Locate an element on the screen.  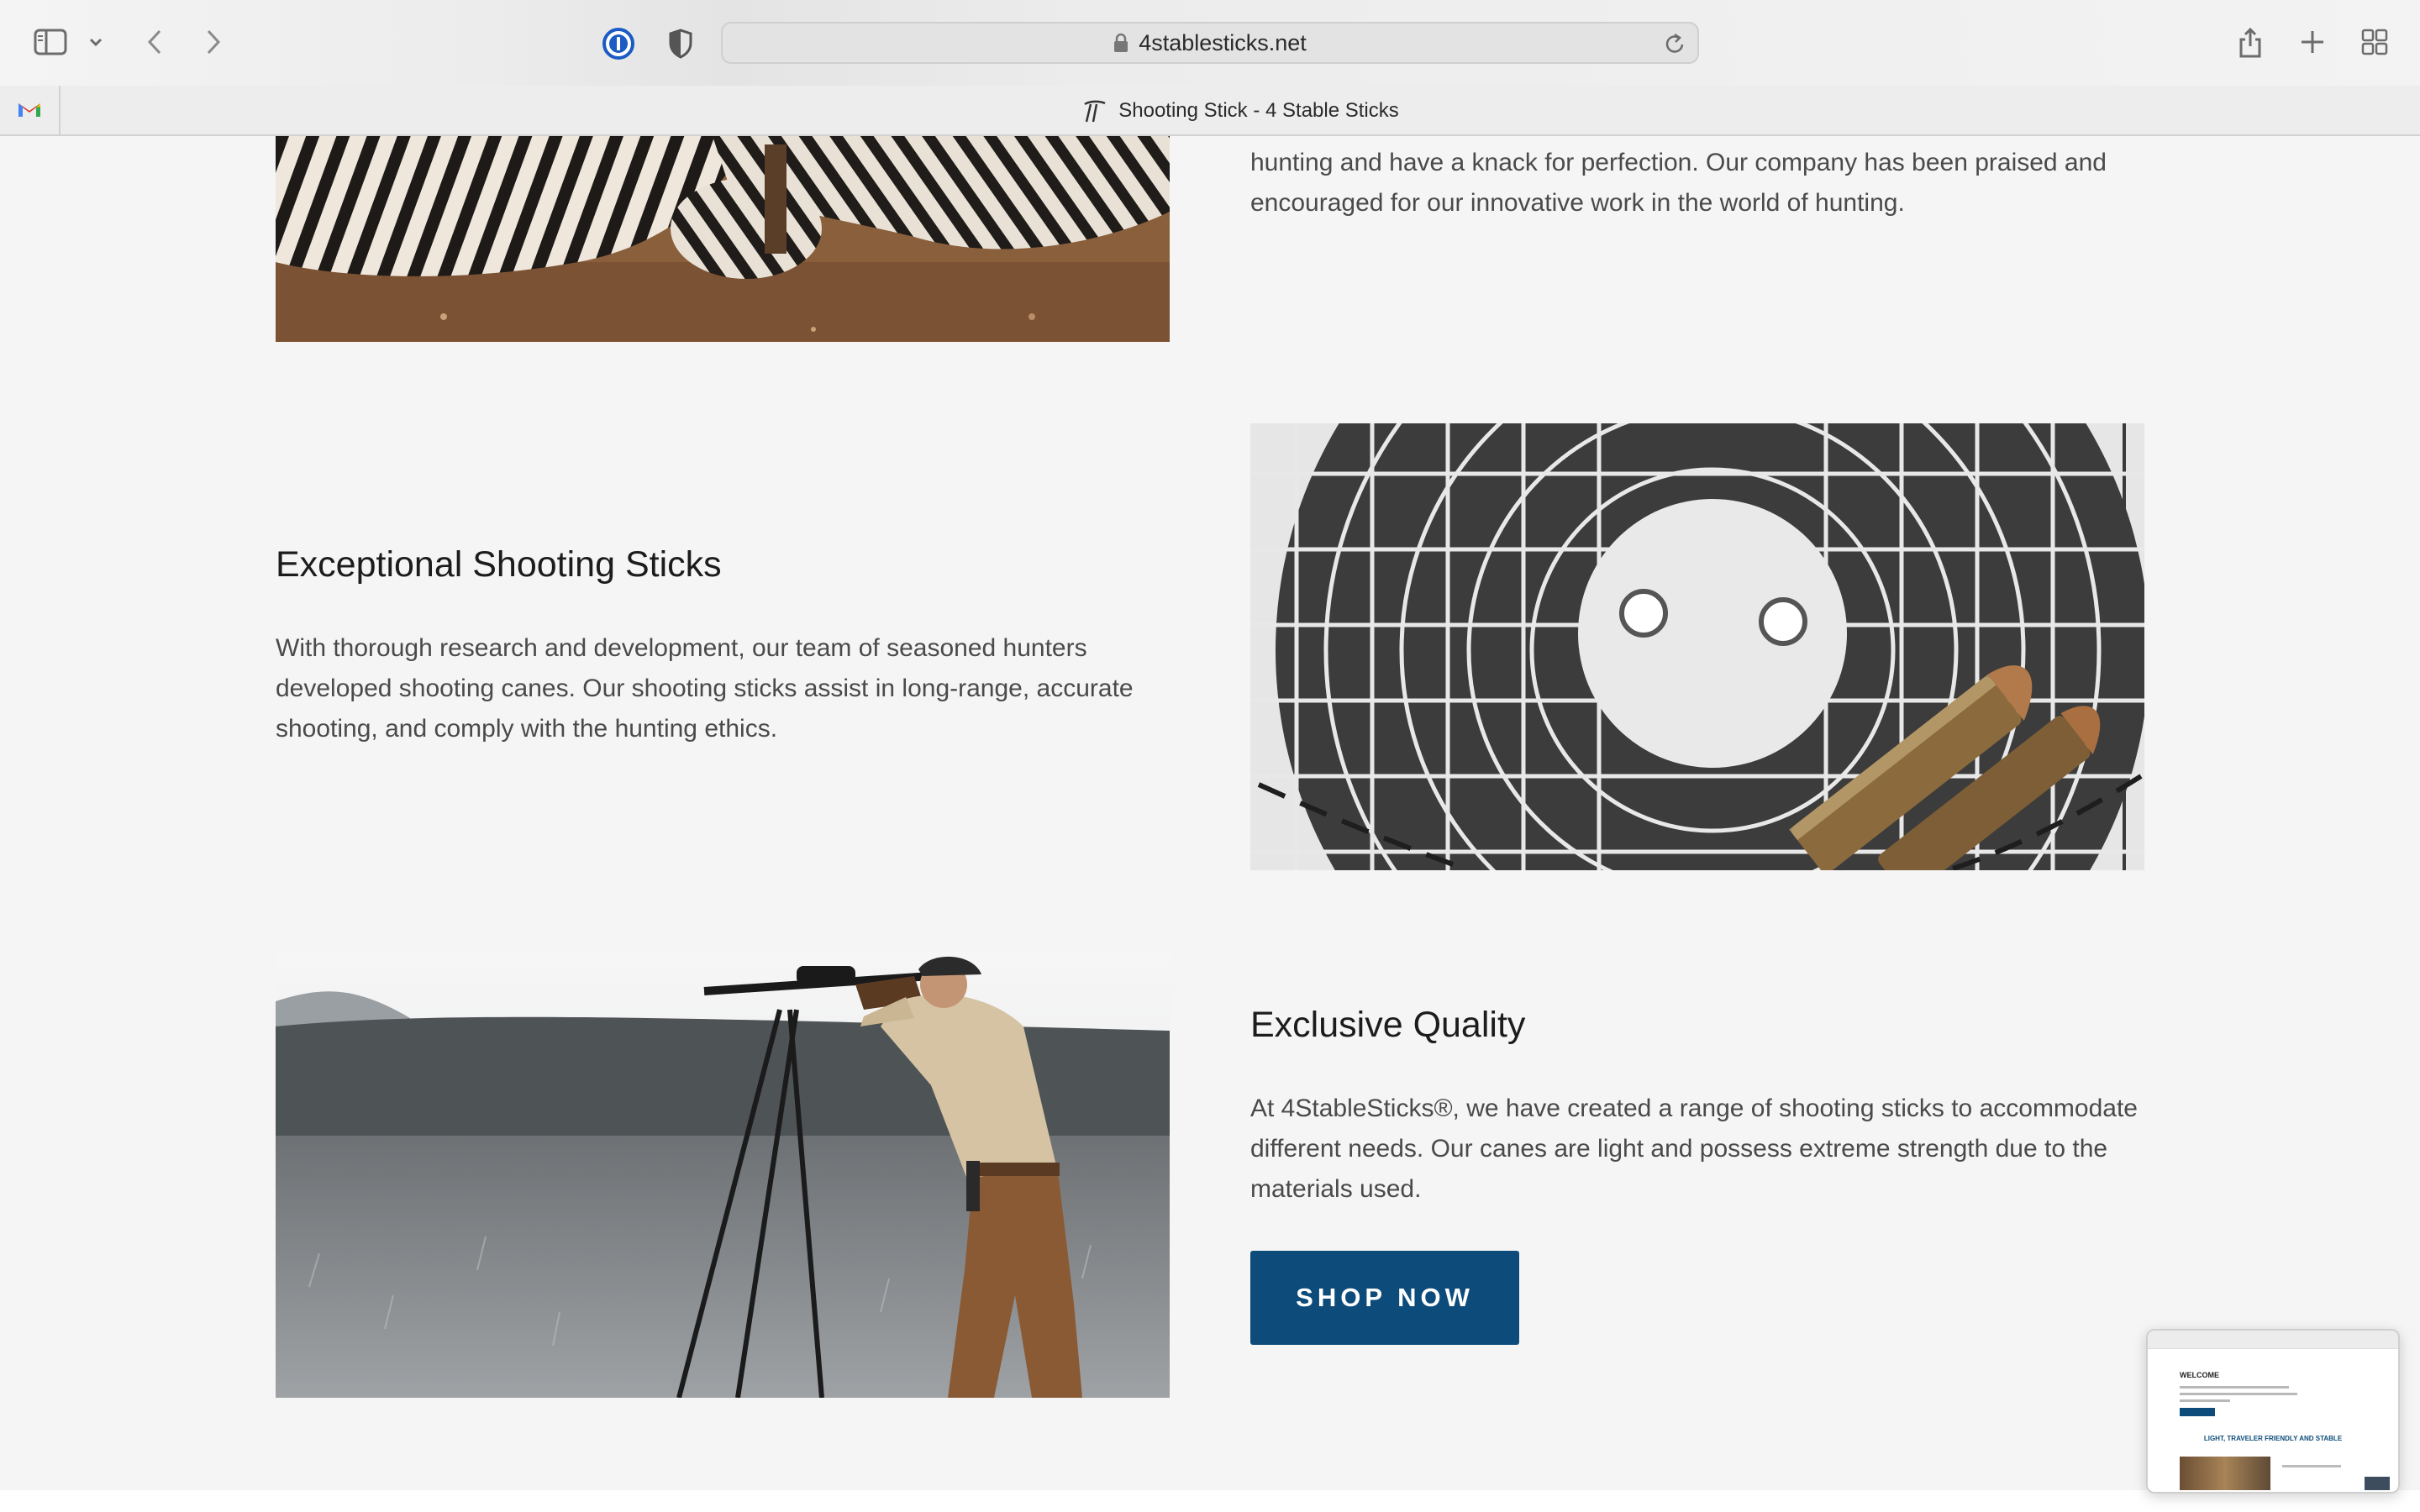
gmail-icon is located at coordinates (29, 111).